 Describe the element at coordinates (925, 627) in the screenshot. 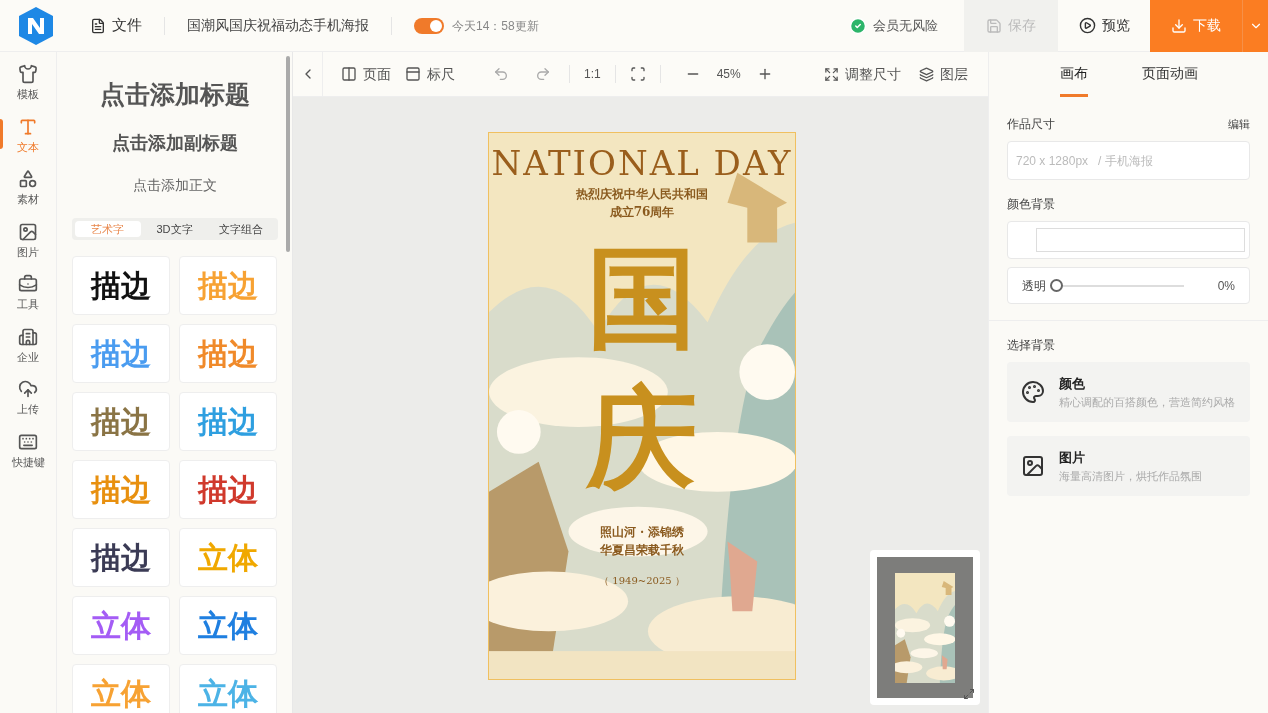

I see `minimap` at that location.